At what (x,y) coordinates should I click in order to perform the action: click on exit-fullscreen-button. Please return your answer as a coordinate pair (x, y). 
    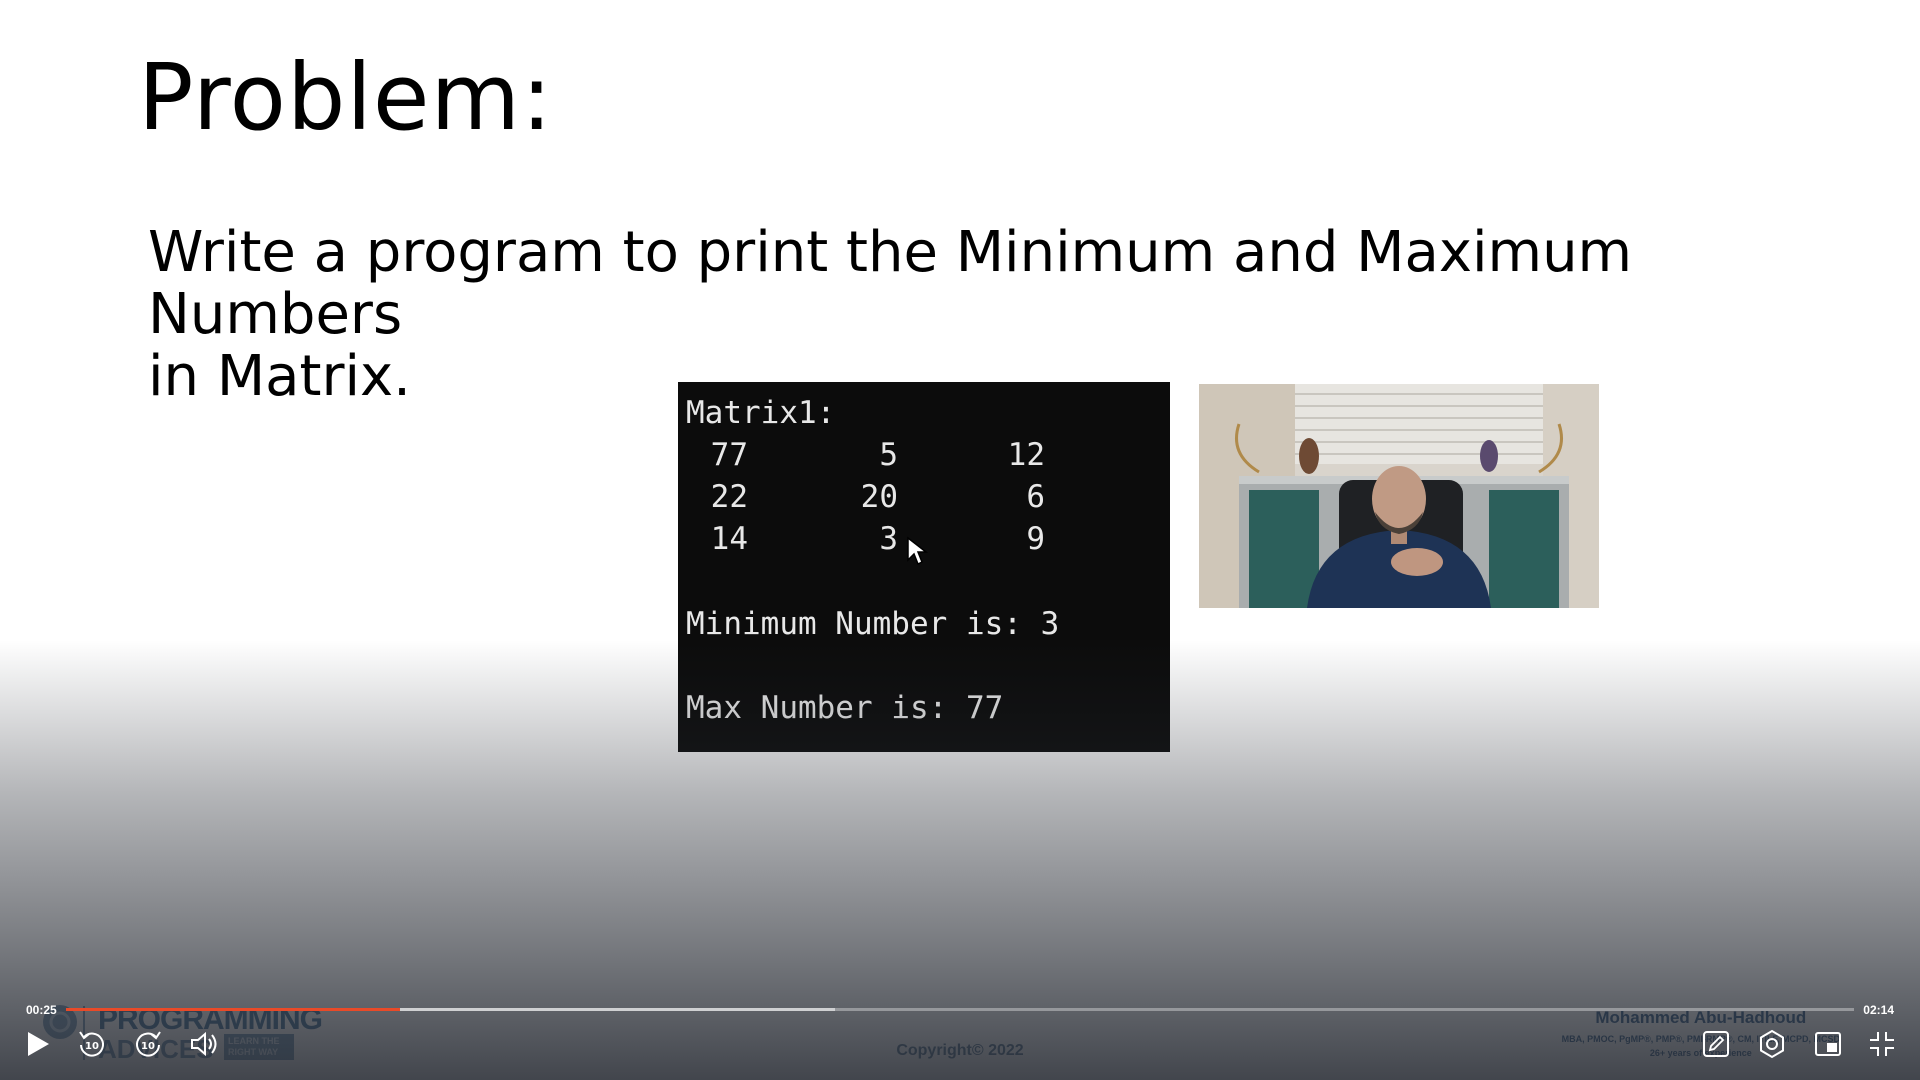
    Looking at the image, I should click on (1882, 1044).